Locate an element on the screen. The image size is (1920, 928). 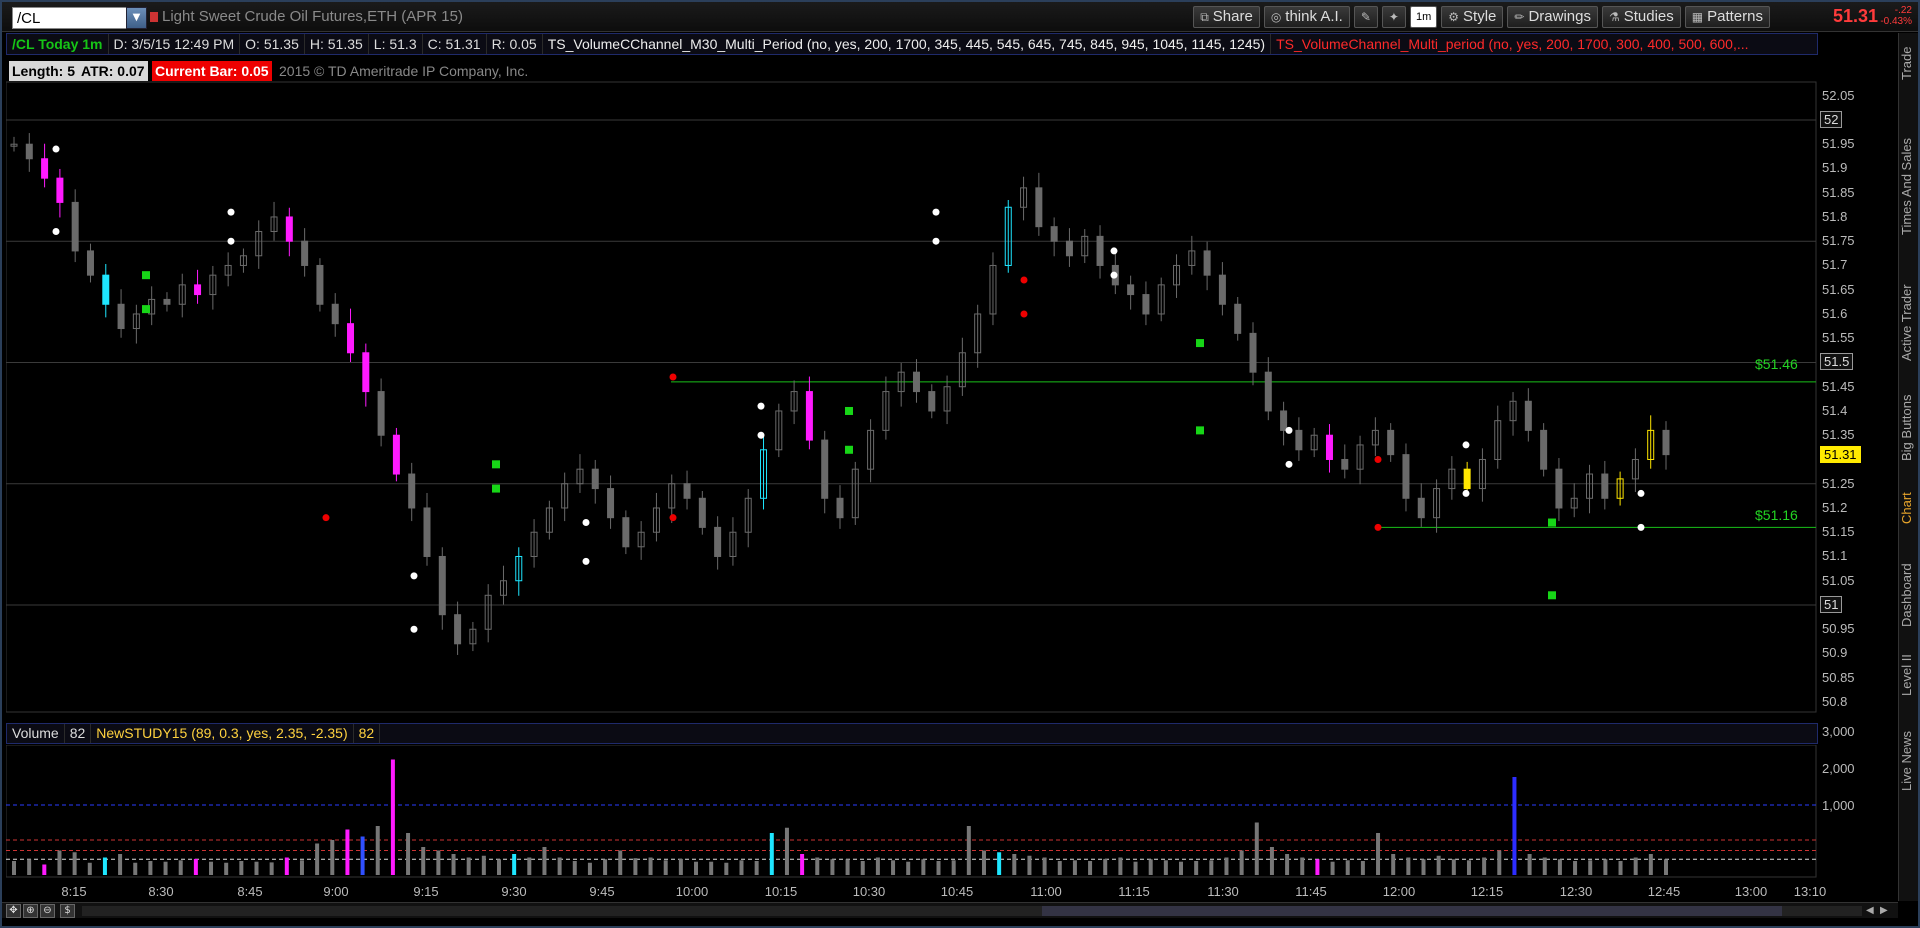
scroll-right-icon: ▶ is located at coordinates (1884, 910).